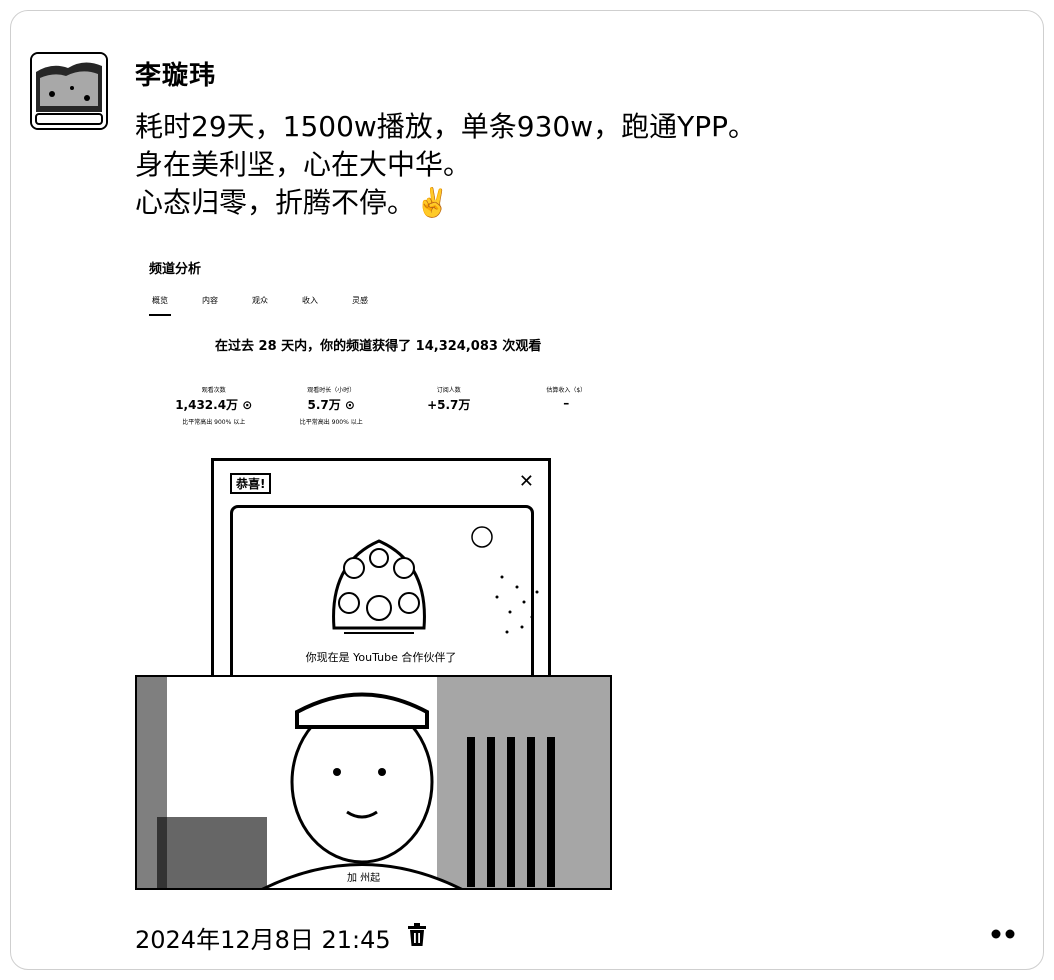 This screenshot has width=1054, height=980. I want to click on tab-inspiration: 灵感, so click(360, 300).